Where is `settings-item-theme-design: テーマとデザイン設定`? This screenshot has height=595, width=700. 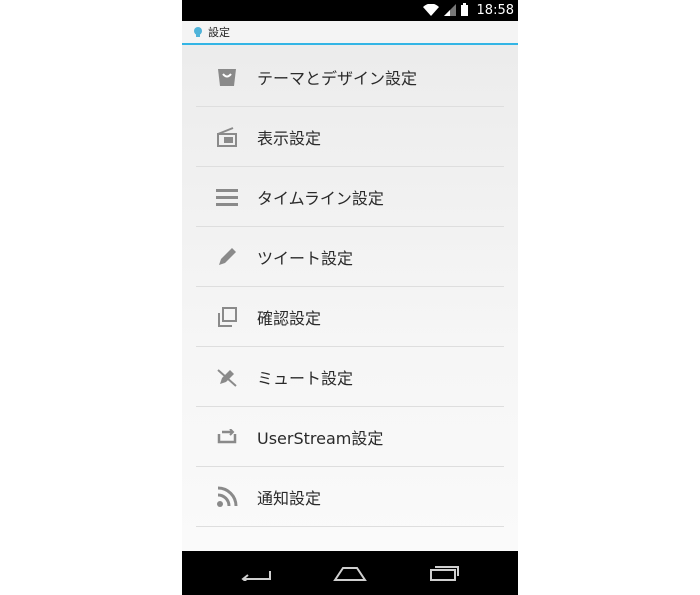 settings-item-theme-design: テーマとデザイン設定 is located at coordinates (350, 77).